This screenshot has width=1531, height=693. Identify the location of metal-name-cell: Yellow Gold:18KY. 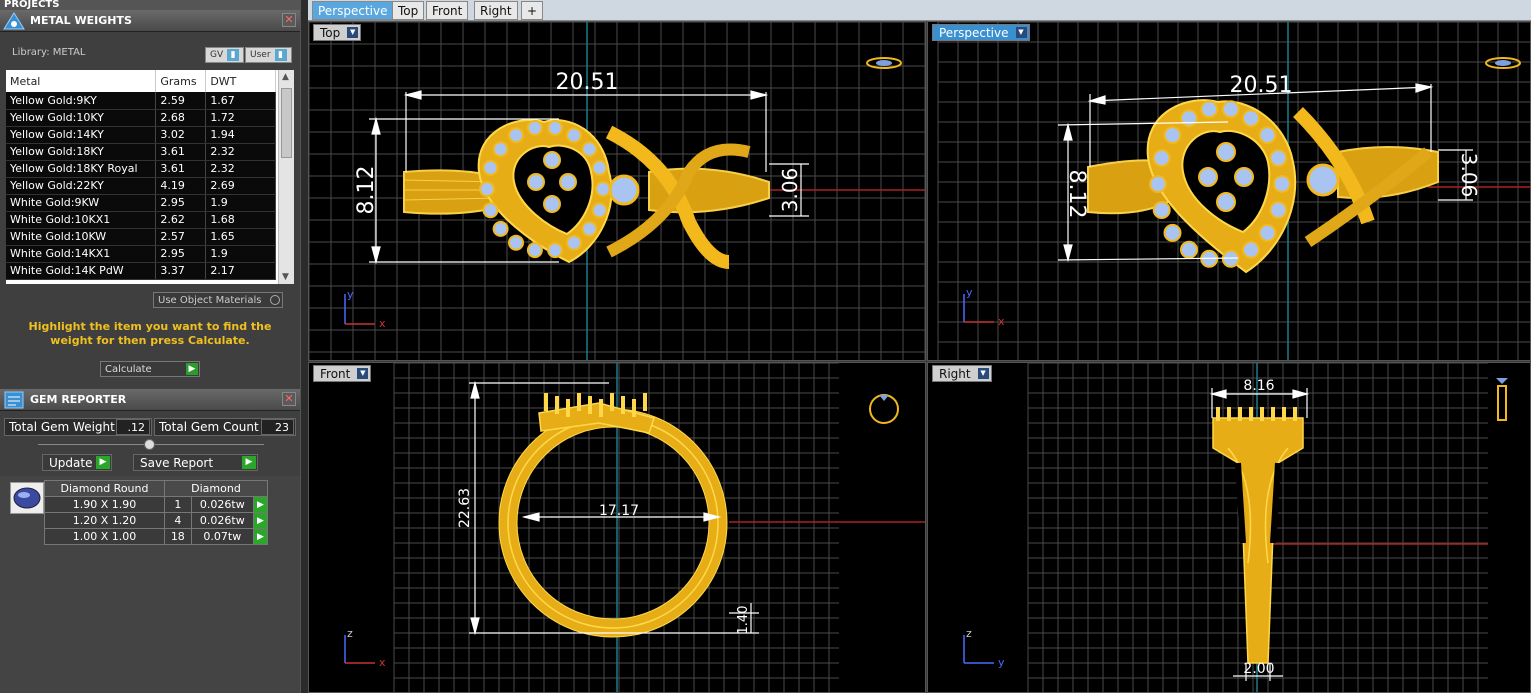
(81, 152).